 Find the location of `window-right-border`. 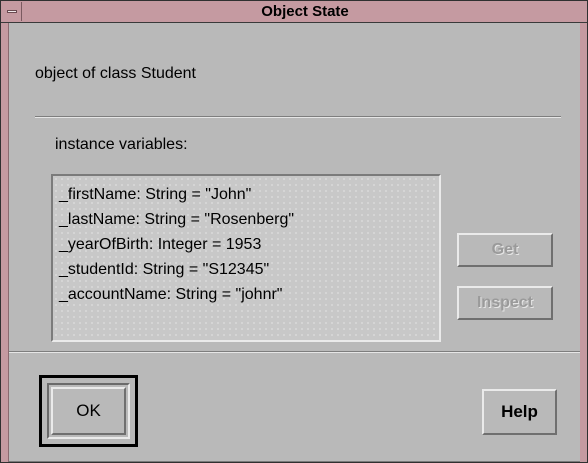

window-right-border is located at coordinates (583, 242).